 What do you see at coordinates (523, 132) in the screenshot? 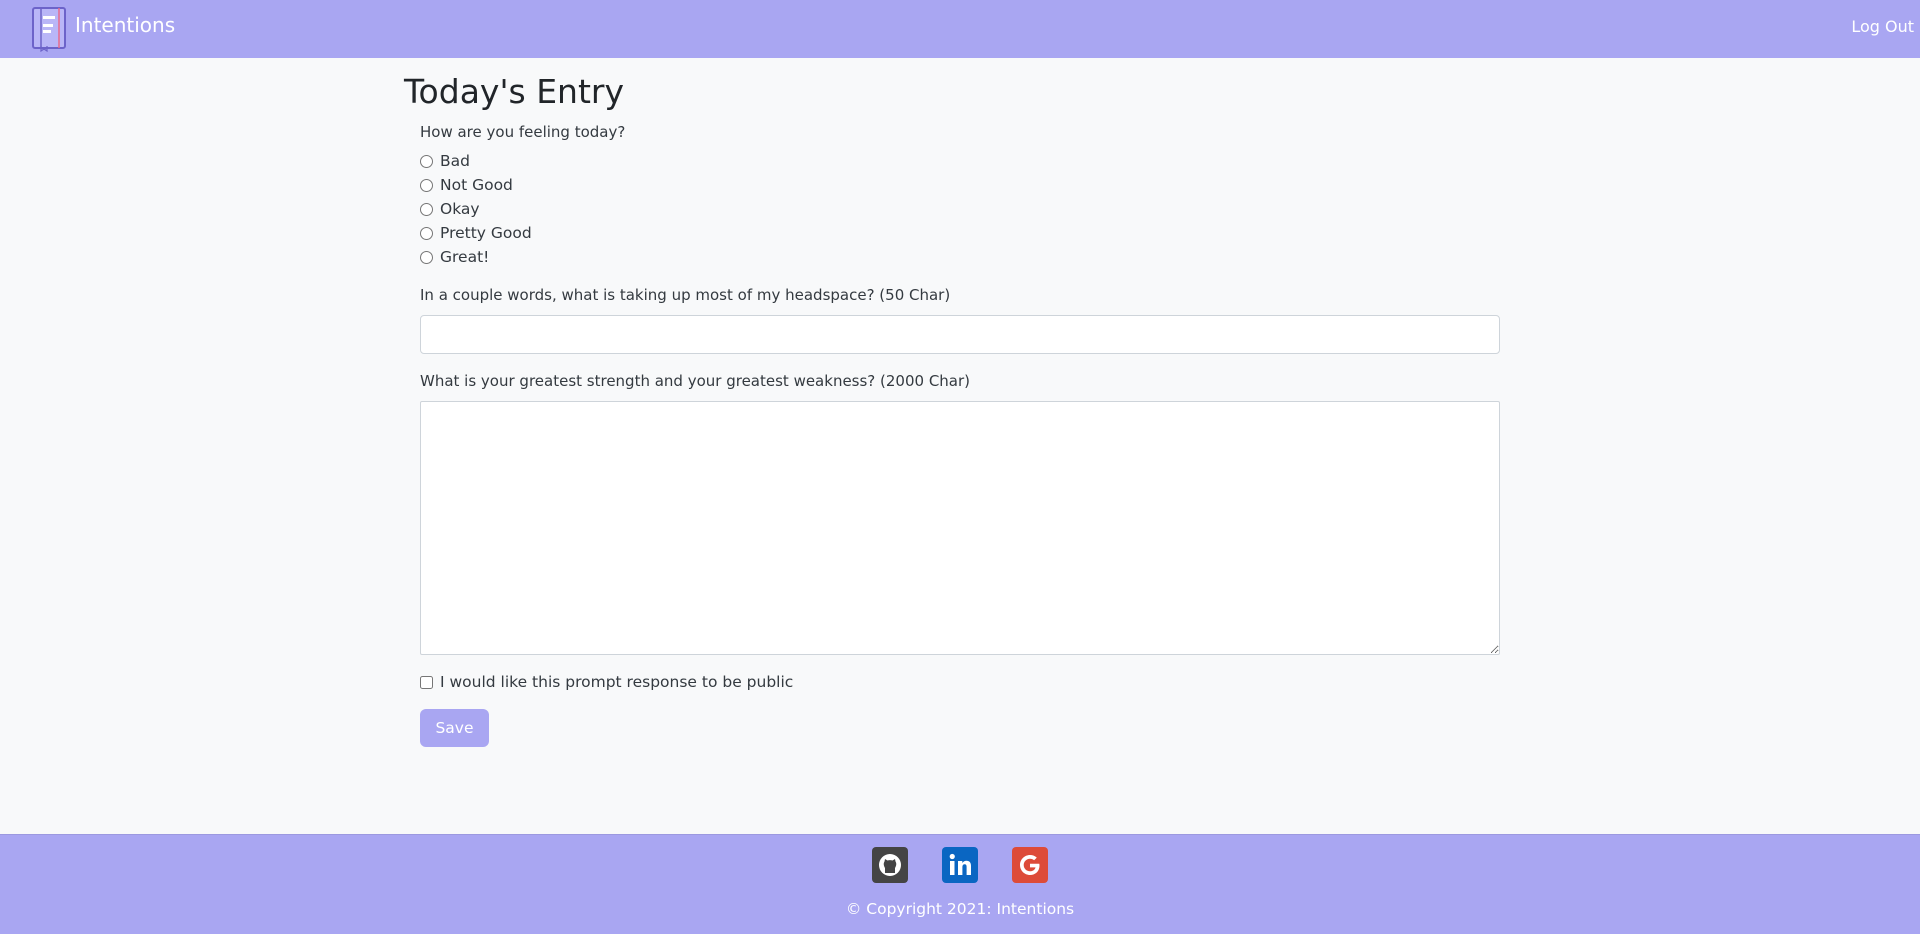
I see `feeling-question-label: How are you feeling today?` at bounding box center [523, 132].